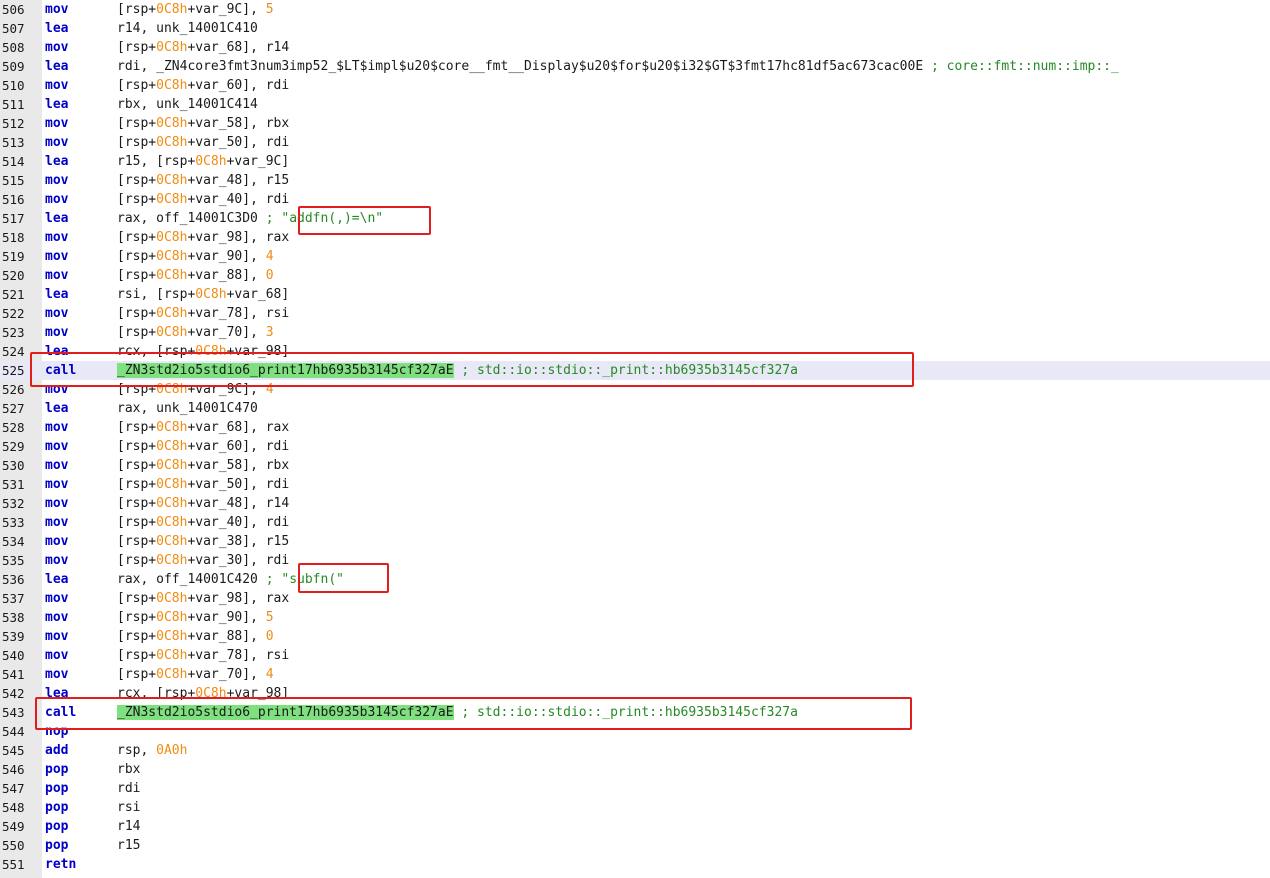  What do you see at coordinates (171, 750) in the screenshot?
I see `immediate-value: 0A0h` at bounding box center [171, 750].